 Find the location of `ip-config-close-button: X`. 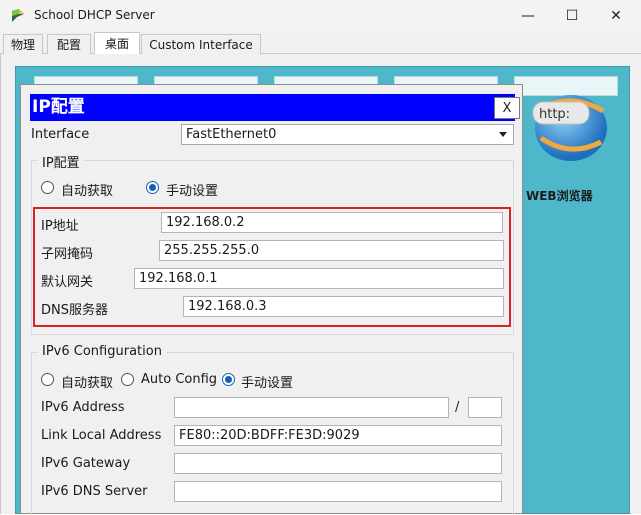

ip-config-close-button: X is located at coordinates (507, 108).